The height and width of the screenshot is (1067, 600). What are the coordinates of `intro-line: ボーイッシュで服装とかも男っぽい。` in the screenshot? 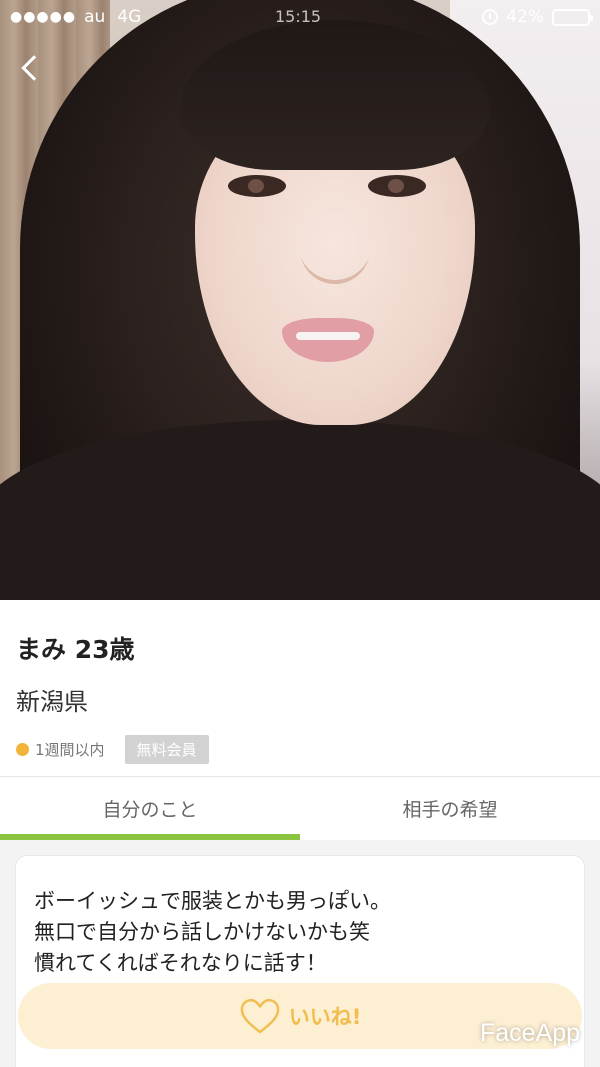 It's located at (212, 901).